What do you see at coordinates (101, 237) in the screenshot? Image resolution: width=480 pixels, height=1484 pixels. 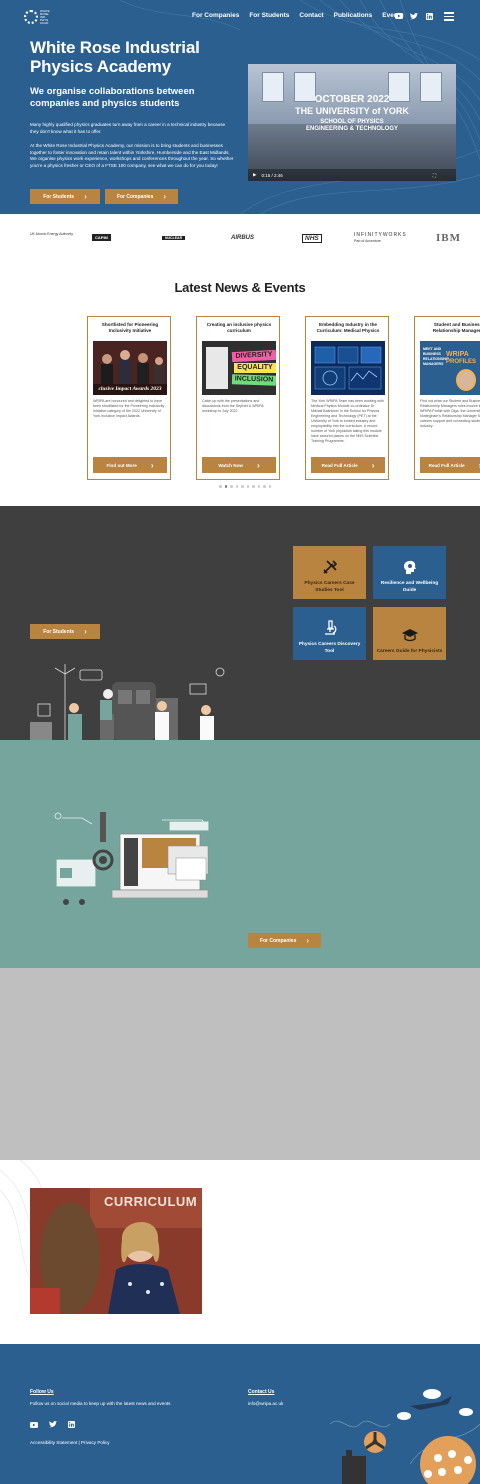 I see `partner-logo-capim: CAPIM` at bounding box center [101, 237].